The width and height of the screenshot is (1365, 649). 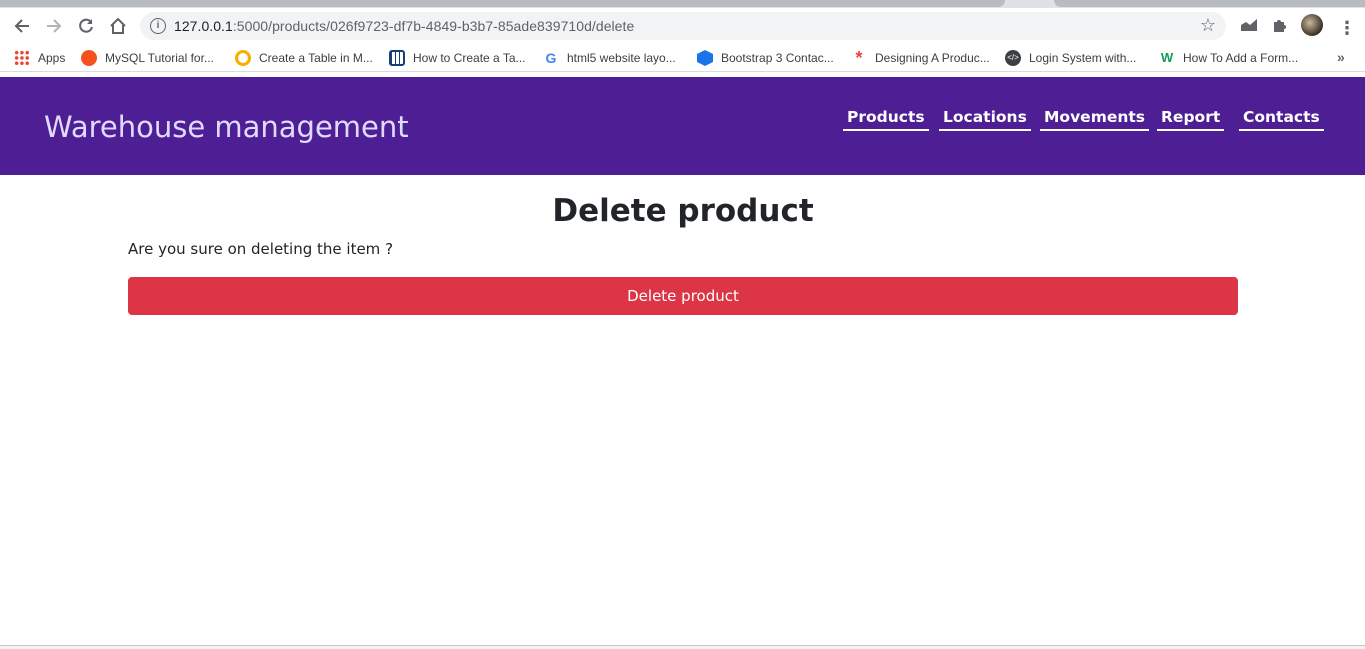 I want to click on bookmark-star-icon: ☆, so click(x=1208, y=25).